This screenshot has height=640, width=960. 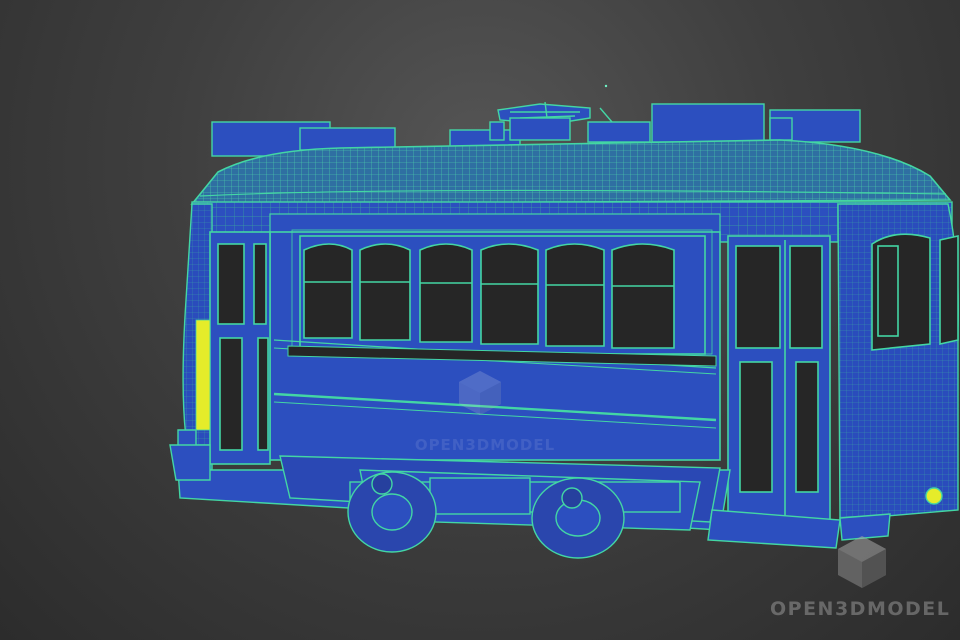 What do you see at coordinates (571, 172) in the screenshot?
I see `tram-roof` at bounding box center [571, 172].